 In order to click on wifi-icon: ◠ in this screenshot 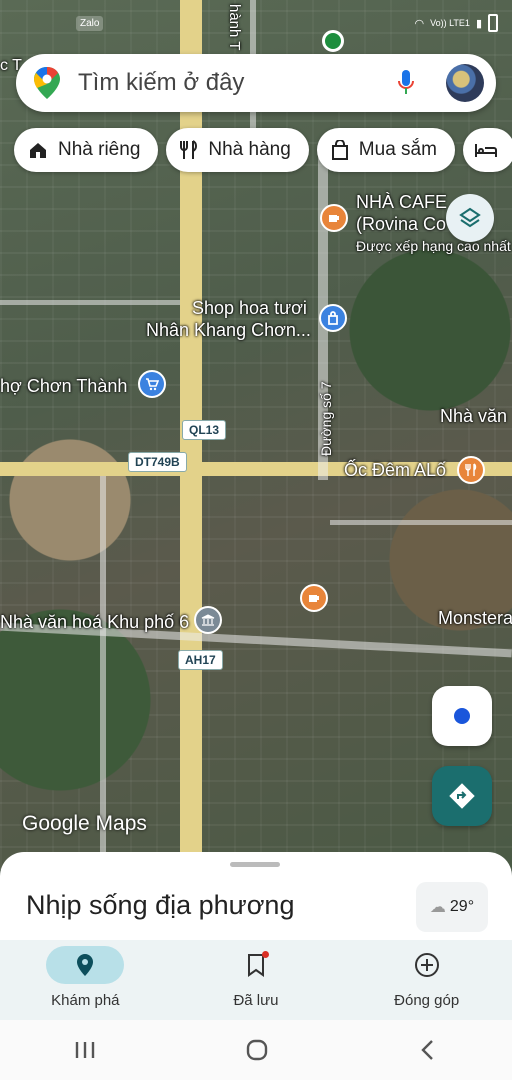, I will do `click(419, 23)`.